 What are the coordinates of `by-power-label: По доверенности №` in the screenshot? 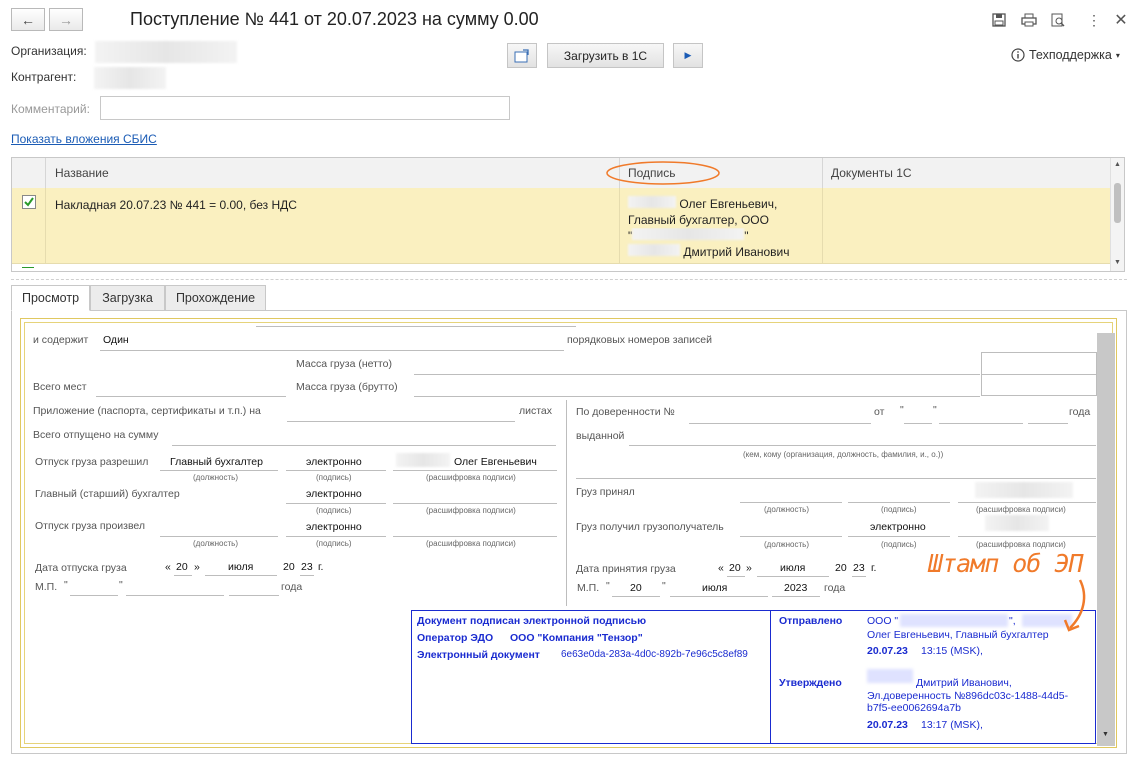 It's located at (625, 412).